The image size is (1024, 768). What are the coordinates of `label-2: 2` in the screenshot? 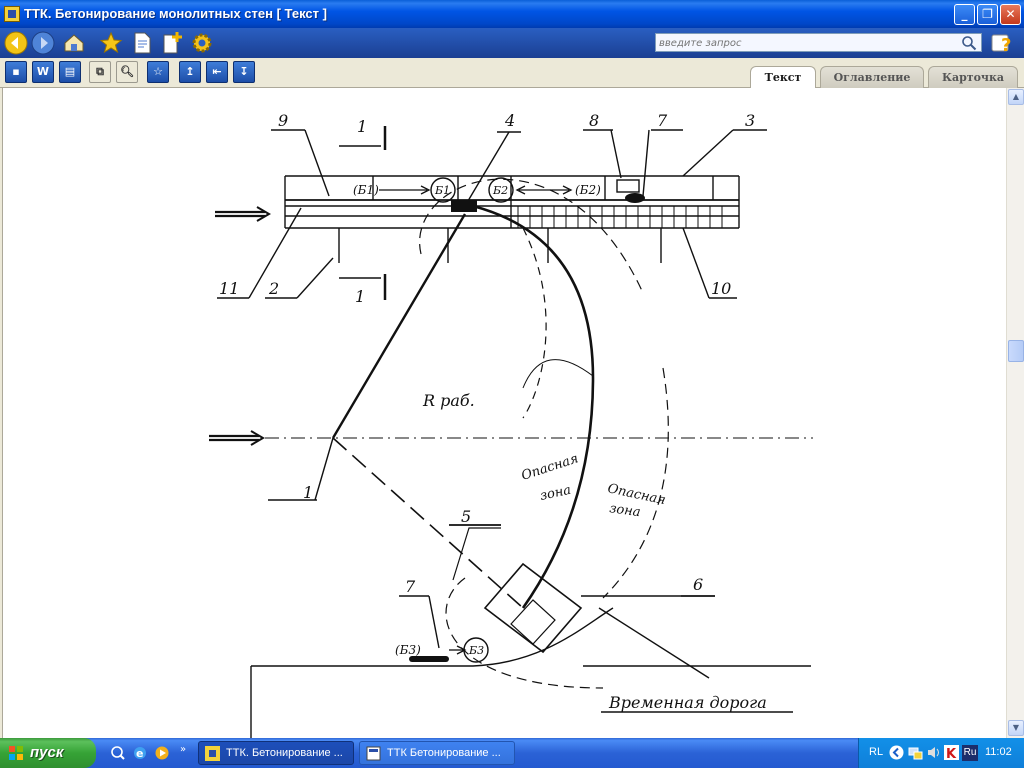 It's located at (273, 288).